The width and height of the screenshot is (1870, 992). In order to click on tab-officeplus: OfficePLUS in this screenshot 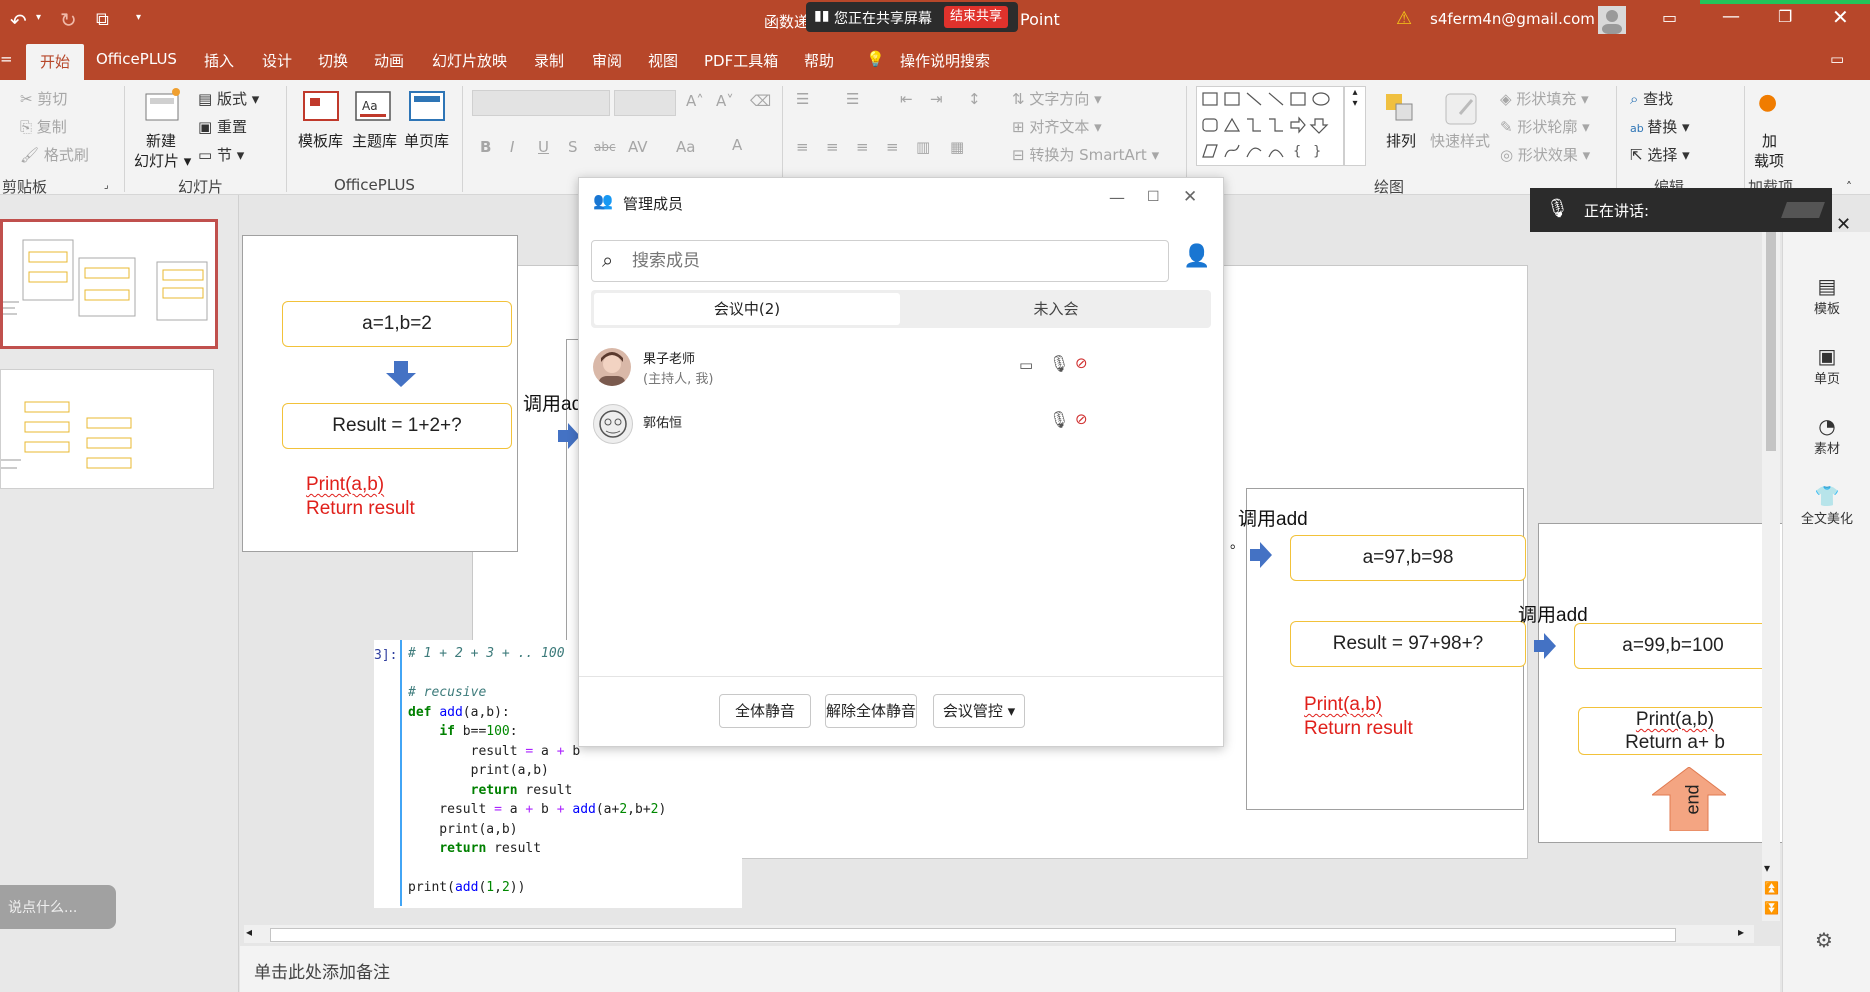, I will do `click(136, 59)`.